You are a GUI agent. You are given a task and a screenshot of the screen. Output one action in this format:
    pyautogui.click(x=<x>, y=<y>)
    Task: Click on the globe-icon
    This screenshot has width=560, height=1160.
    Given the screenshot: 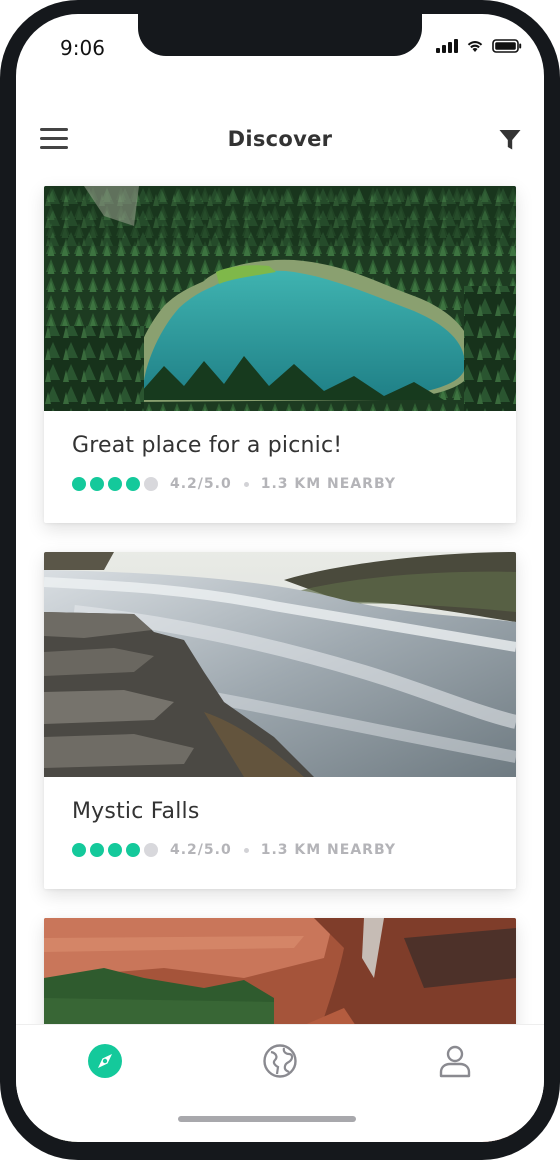 What is the action you would take?
    pyautogui.click(x=280, y=1061)
    